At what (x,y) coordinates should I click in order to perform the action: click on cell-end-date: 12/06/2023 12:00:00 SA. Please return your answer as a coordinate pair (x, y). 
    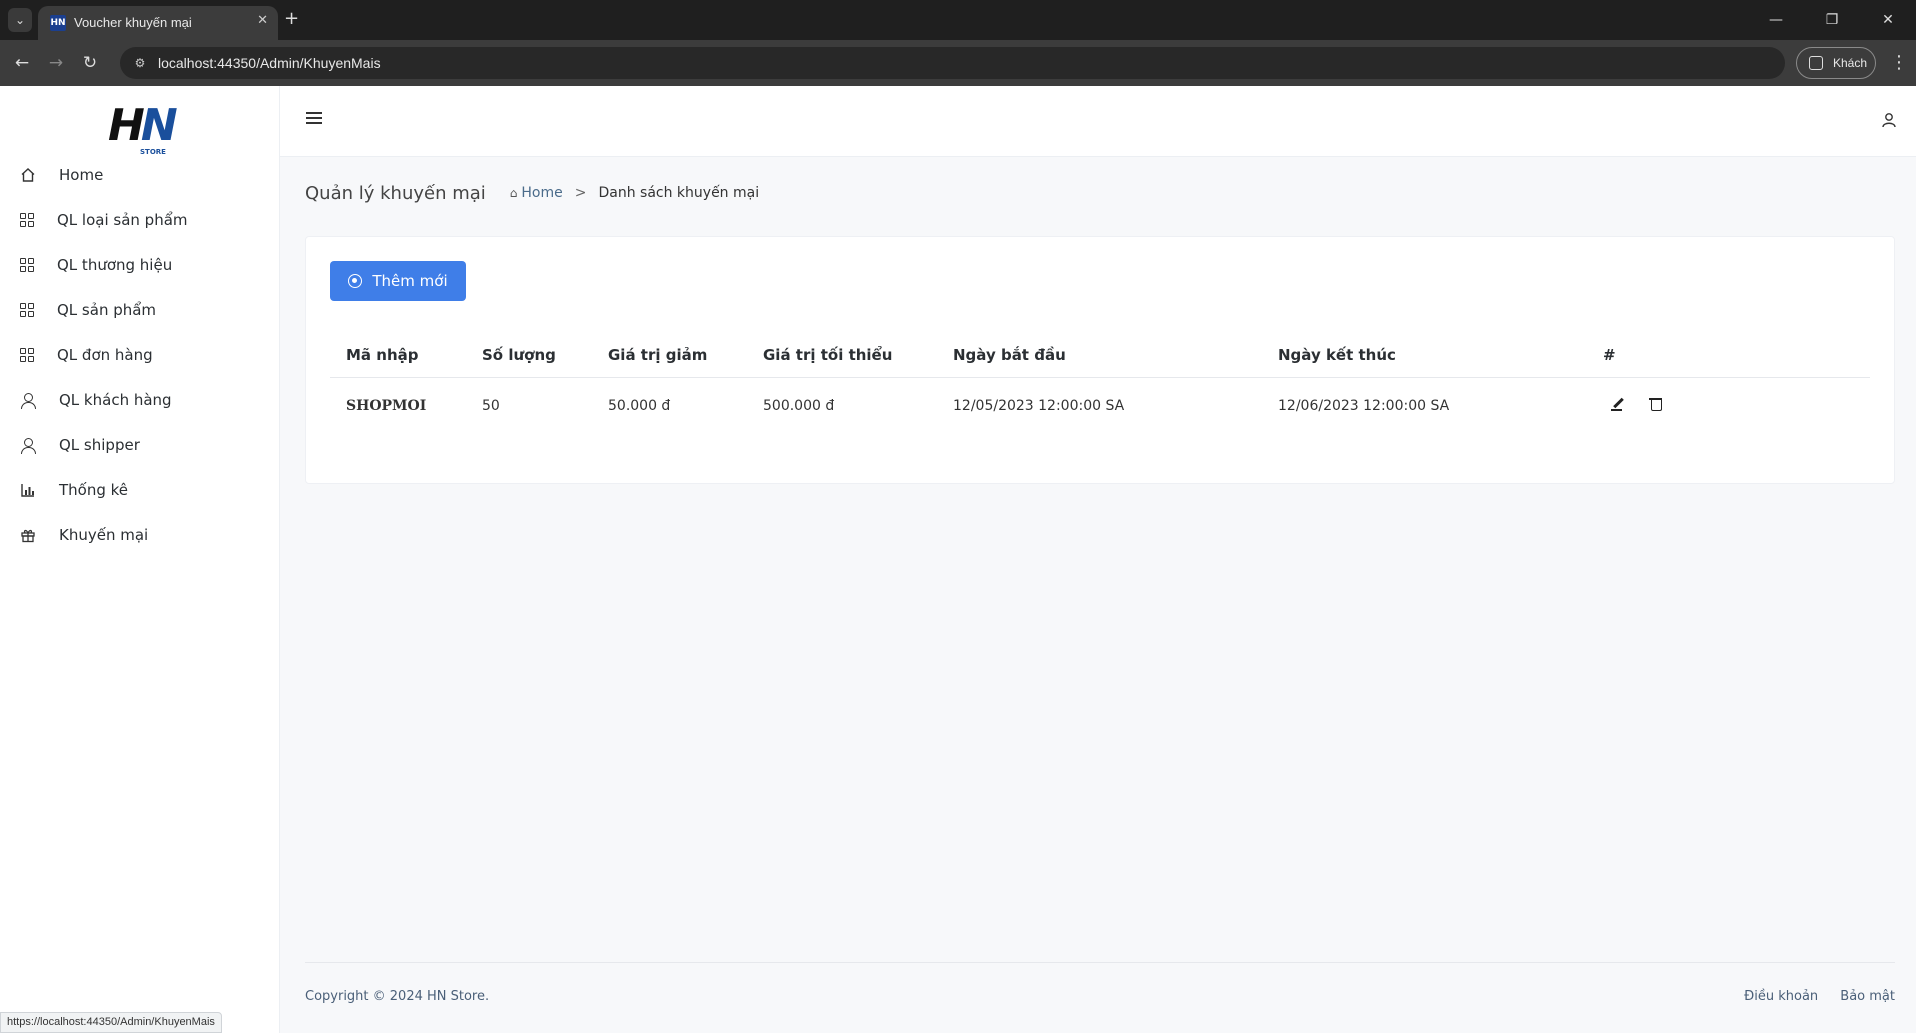
    Looking at the image, I should click on (1364, 406).